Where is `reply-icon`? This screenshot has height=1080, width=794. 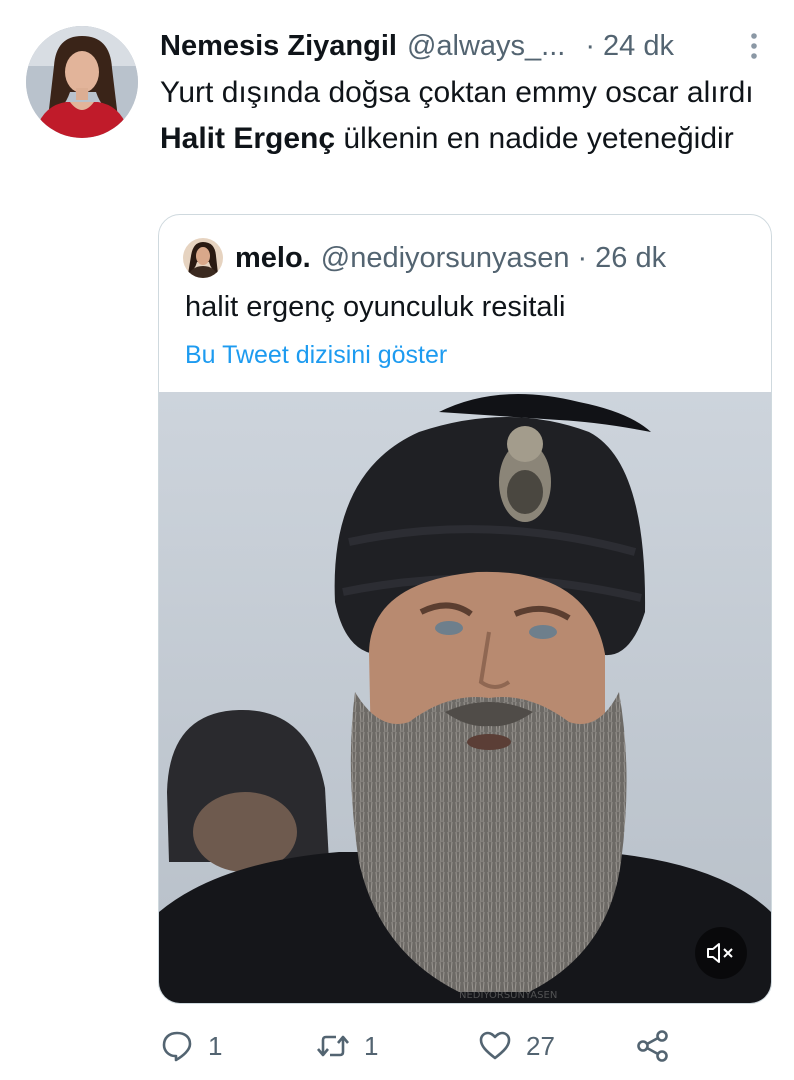
reply-icon is located at coordinates (177, 1046).